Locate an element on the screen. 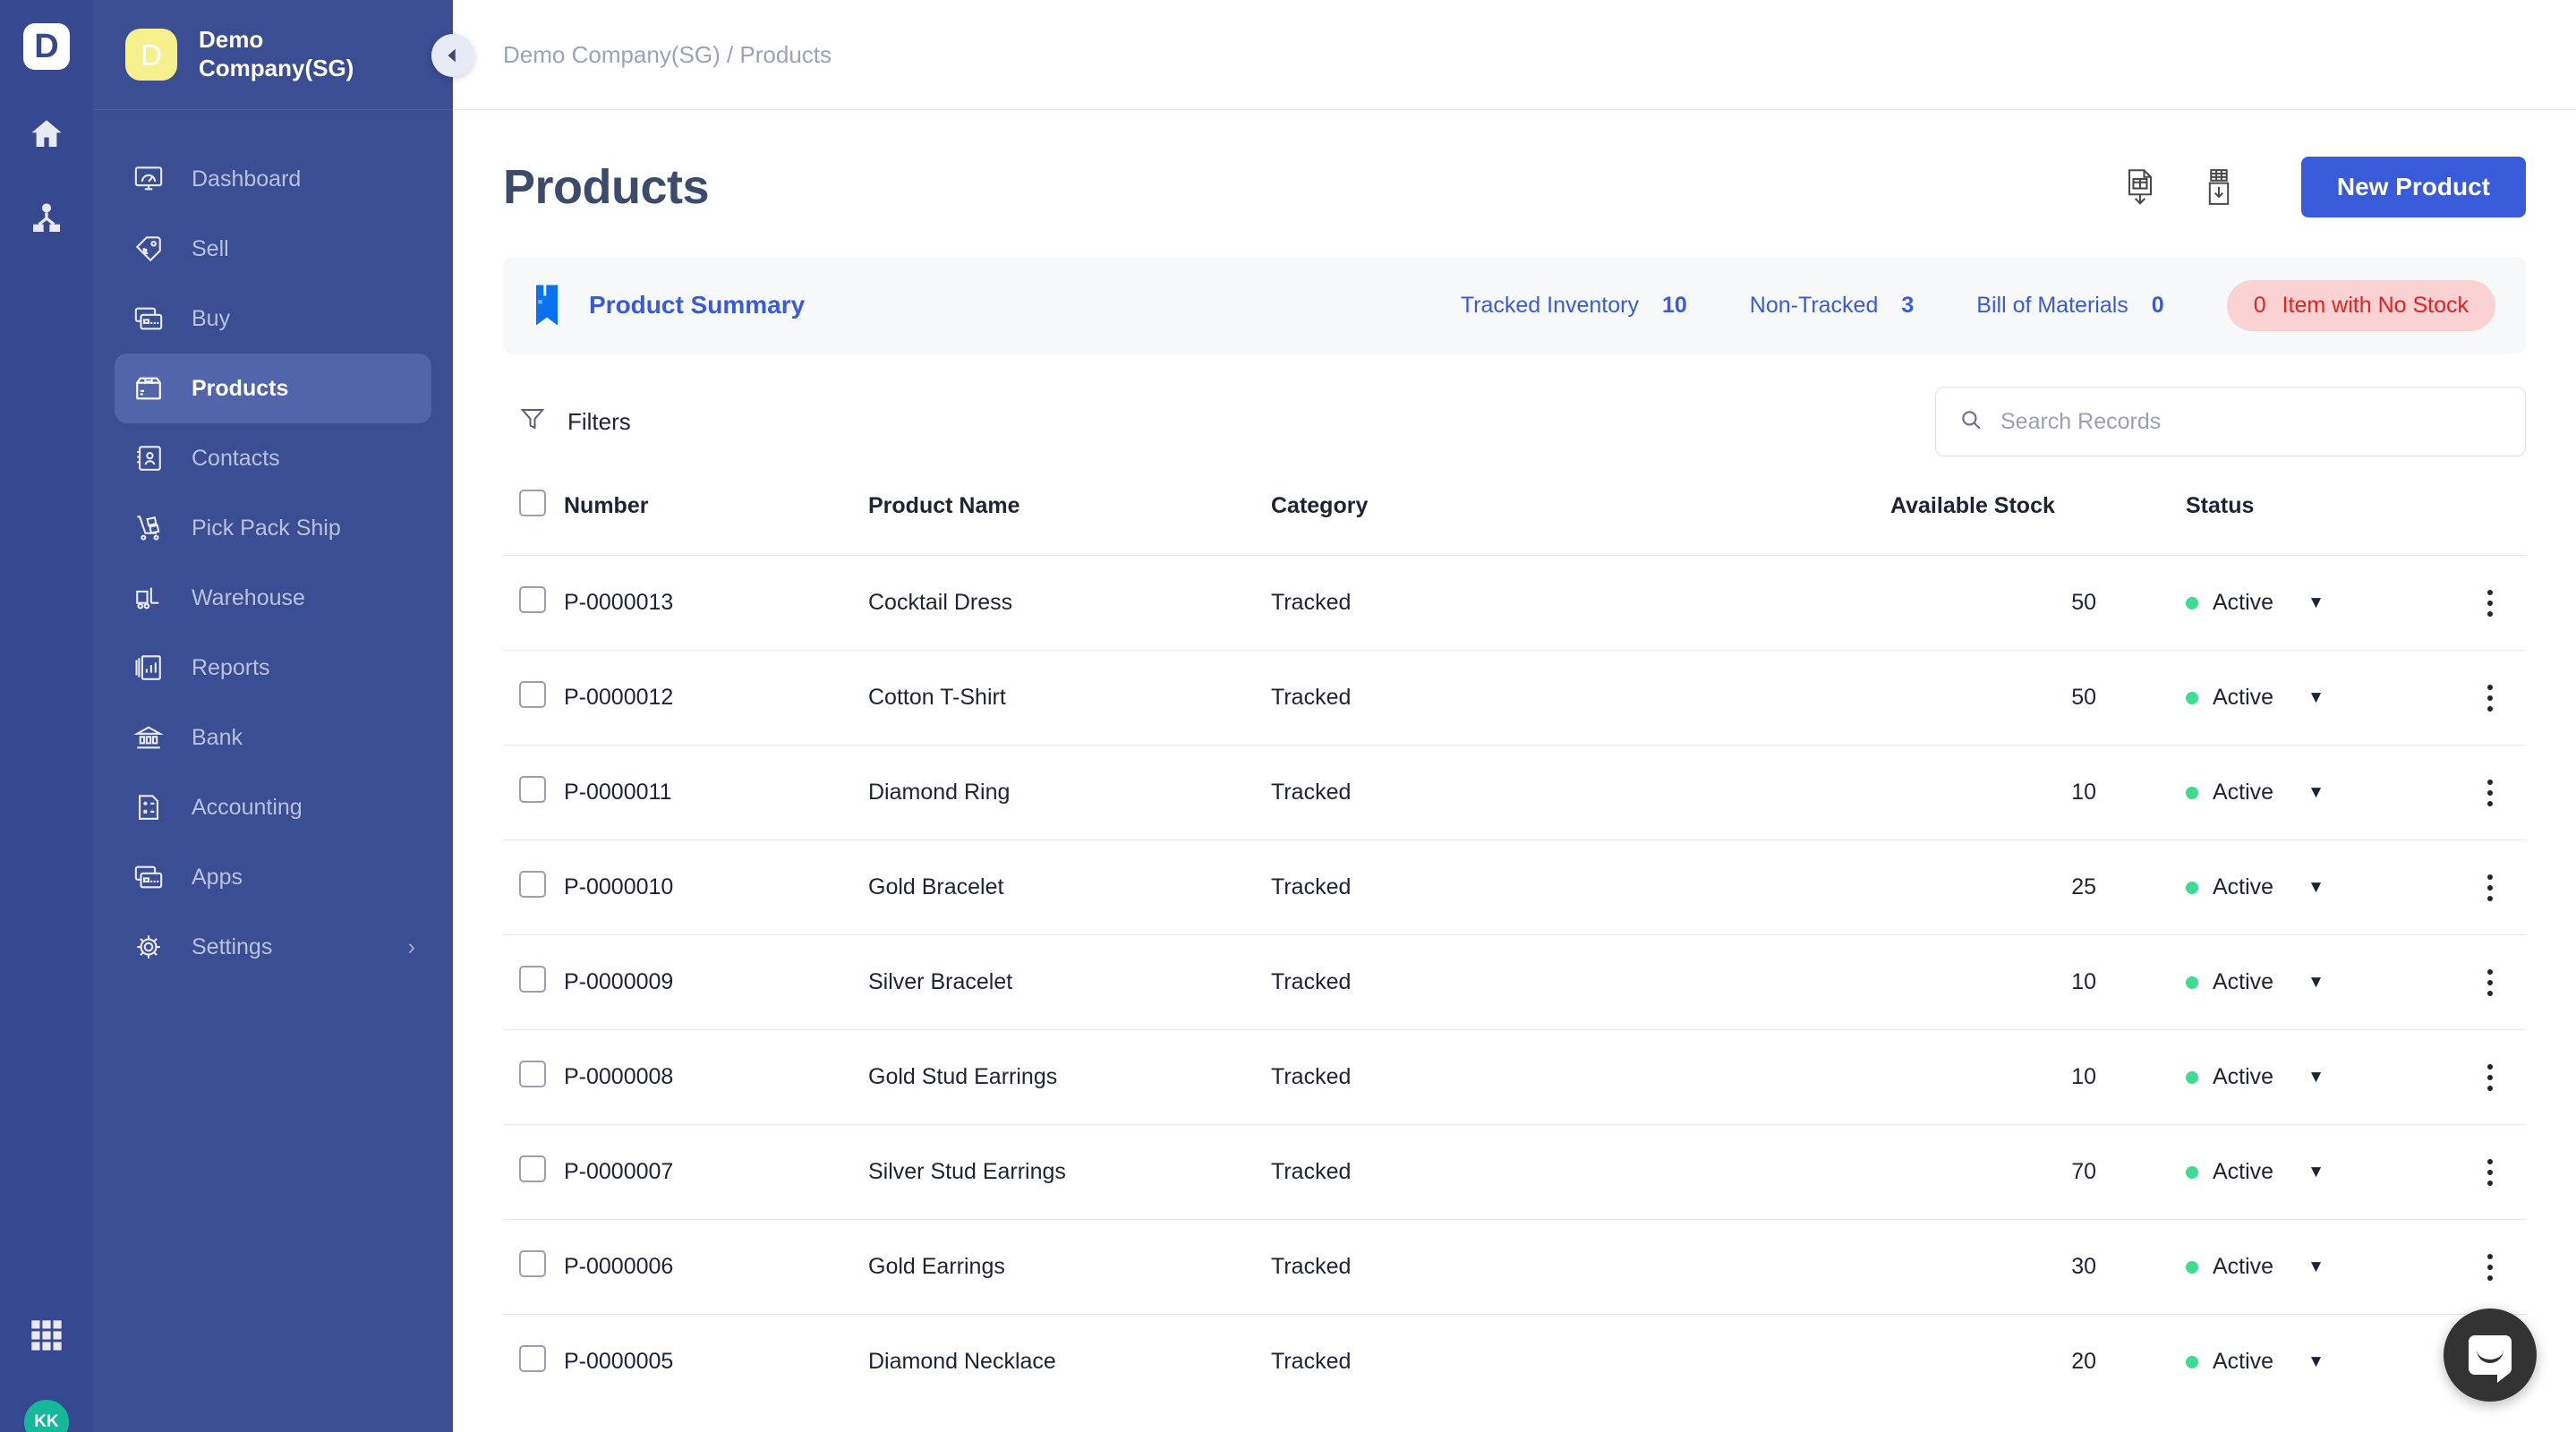 This screenshot has height=1432, width=2576. cell-number: P-0000007 is located at coordinates (716, 1172).